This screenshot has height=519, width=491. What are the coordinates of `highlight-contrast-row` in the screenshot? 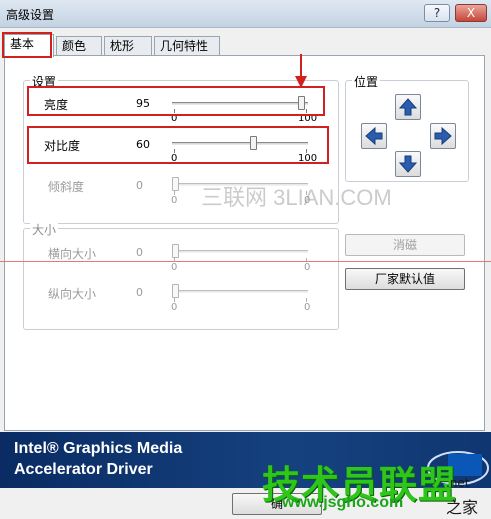 It's located at (178, 145).